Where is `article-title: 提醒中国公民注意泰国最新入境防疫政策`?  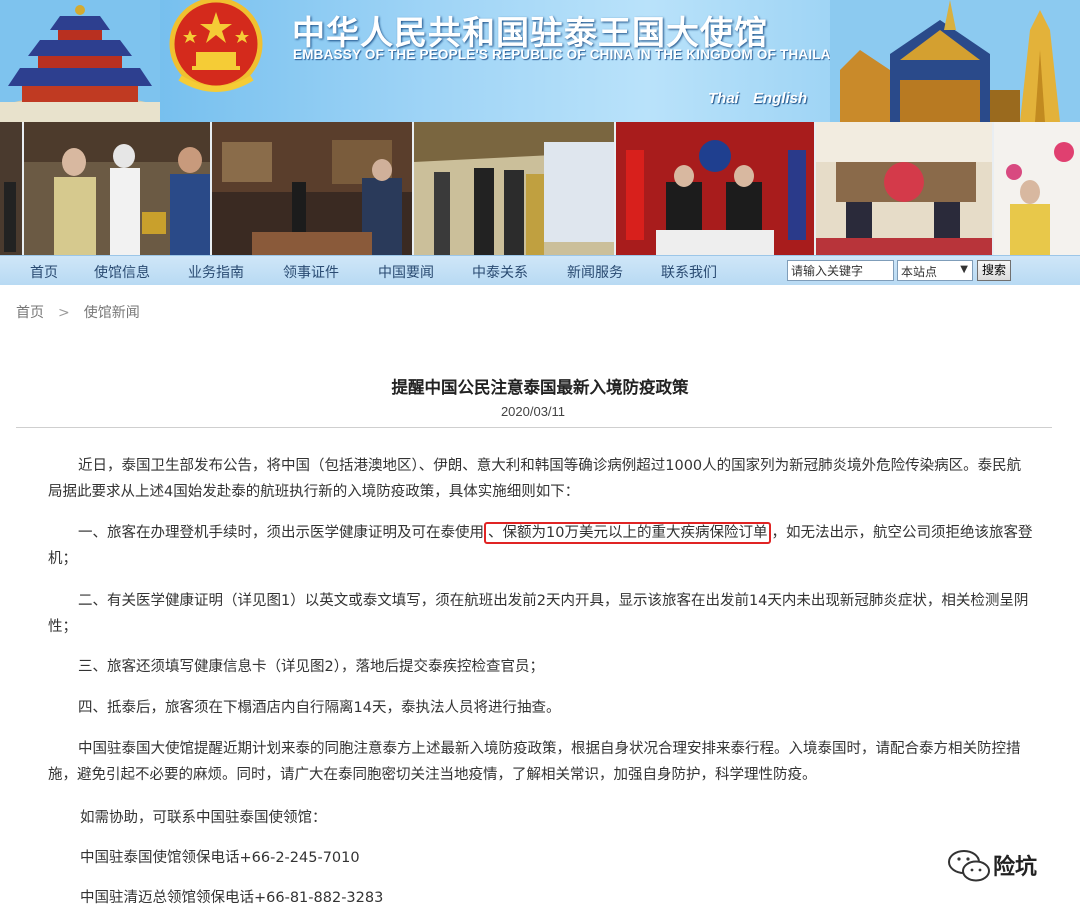 article-title: 提醒中国公民注意泰国最新入境防疫政策 is located at coordinates (540, 387).